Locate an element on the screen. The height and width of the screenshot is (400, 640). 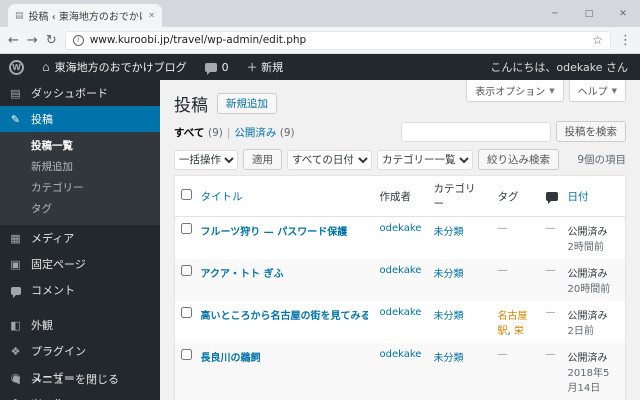
search-posts-button: 投稿を検索 is located at coordinates (590, 131).